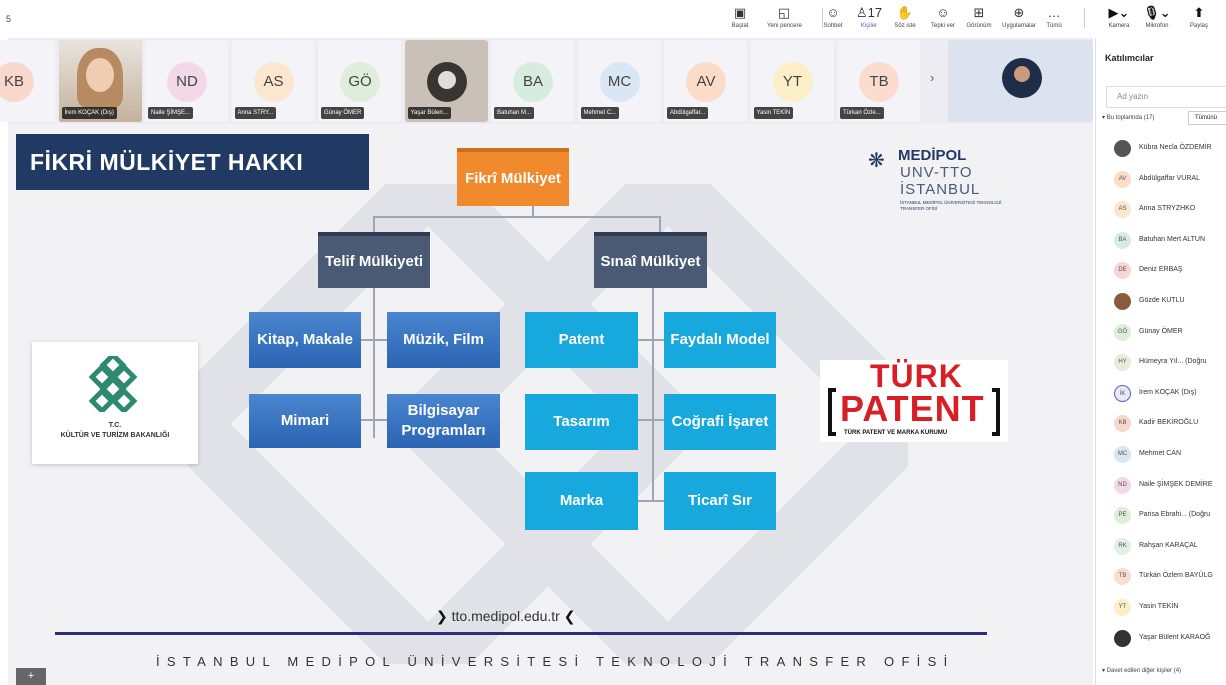 The height and width of the screenshot is (685, 1226). I want to click on raise-hand-icon: ✋, so click(905, 12).